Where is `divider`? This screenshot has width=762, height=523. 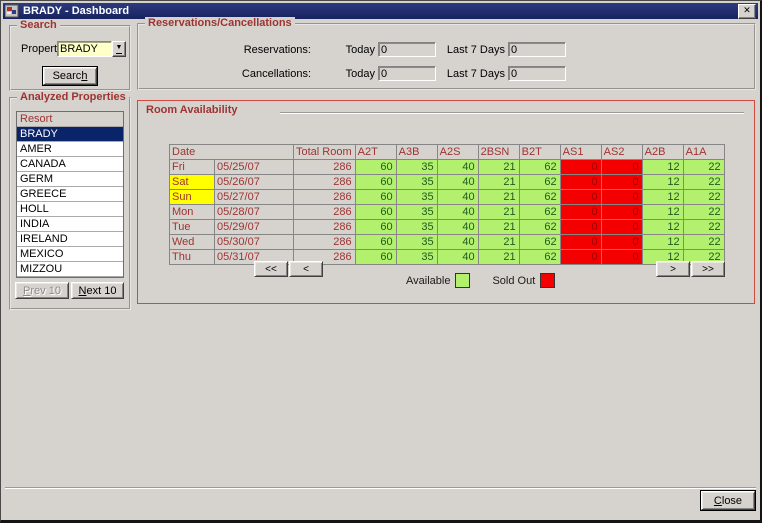 divider is located at coordinates (512, 113).